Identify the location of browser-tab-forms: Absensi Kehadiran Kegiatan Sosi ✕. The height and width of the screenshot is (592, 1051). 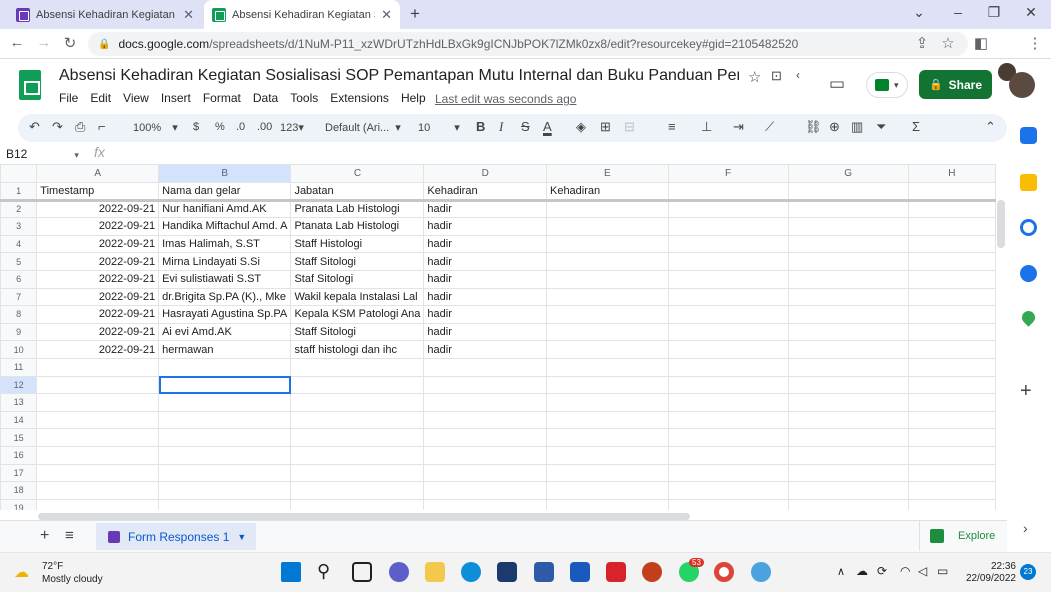
(105, 14).